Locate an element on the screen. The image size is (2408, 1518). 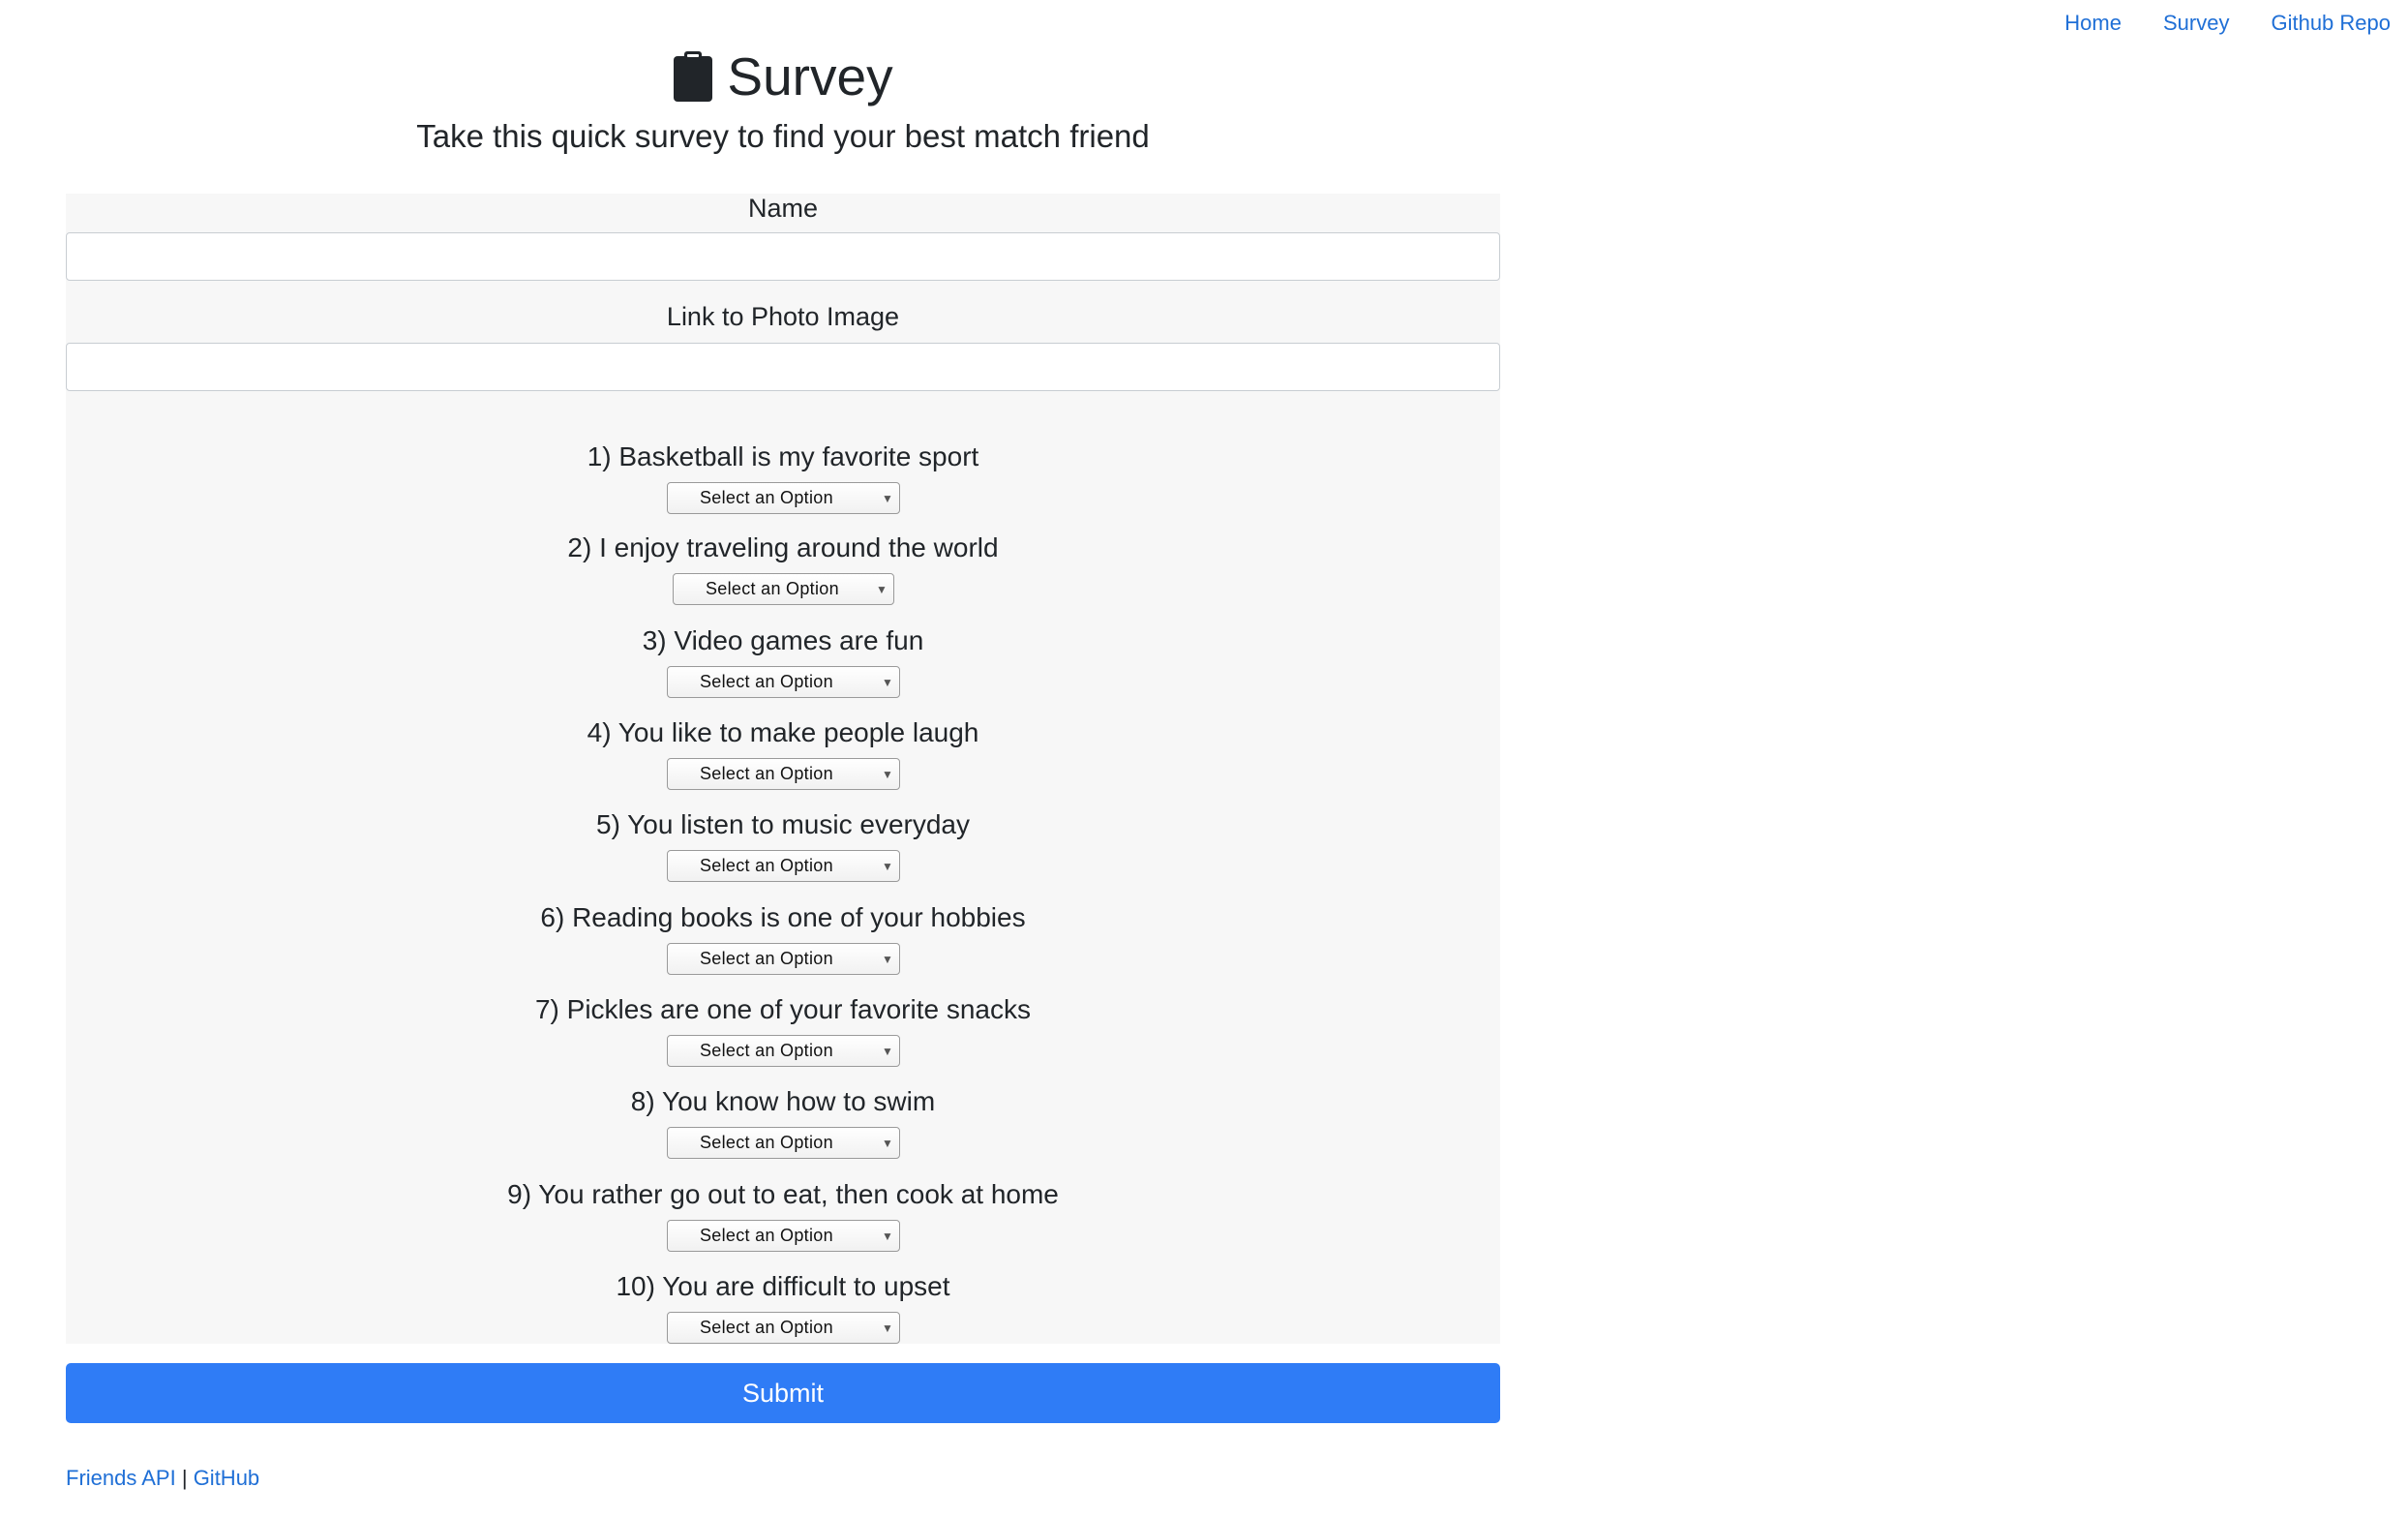
submit-button: Submit is located at coordinates (783, 1393).